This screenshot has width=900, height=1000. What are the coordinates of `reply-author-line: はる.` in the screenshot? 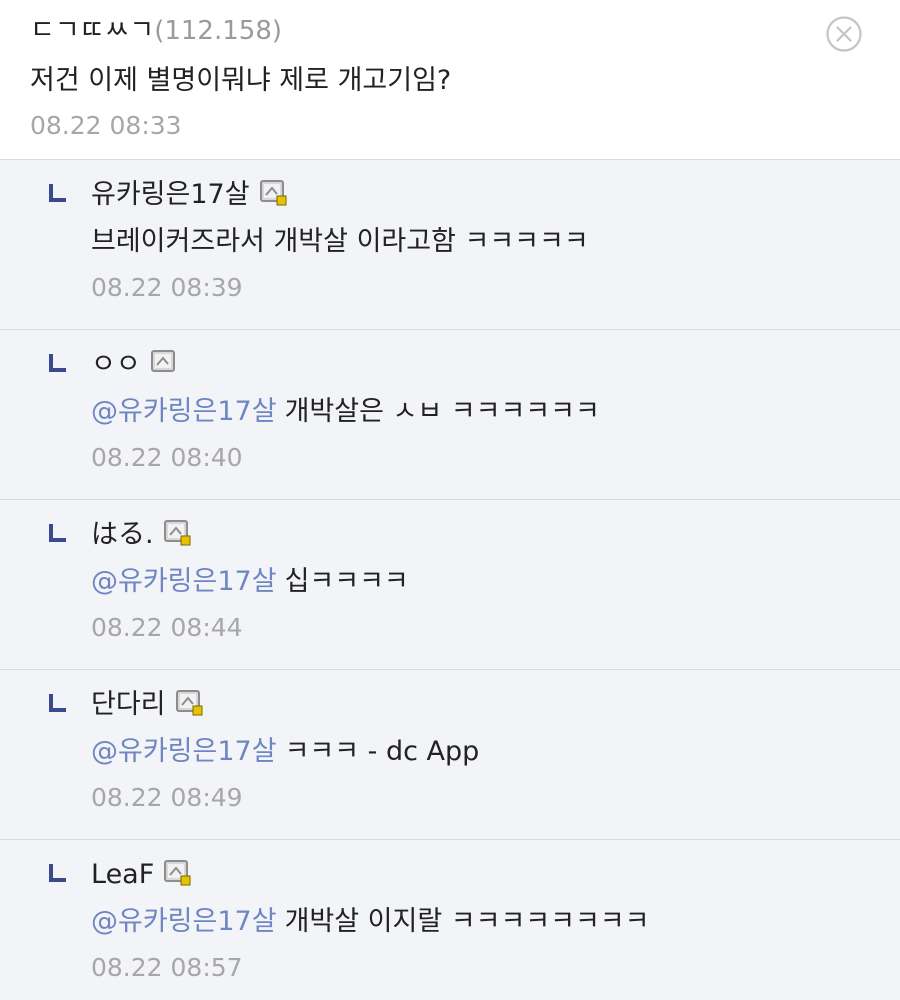 It's located at (141, 535).